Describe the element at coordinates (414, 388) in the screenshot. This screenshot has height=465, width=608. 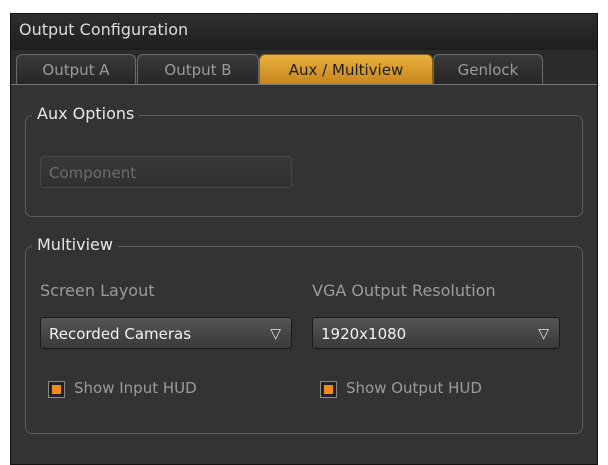
I see `show-output-hud-label: Show Output HUD` at that location.